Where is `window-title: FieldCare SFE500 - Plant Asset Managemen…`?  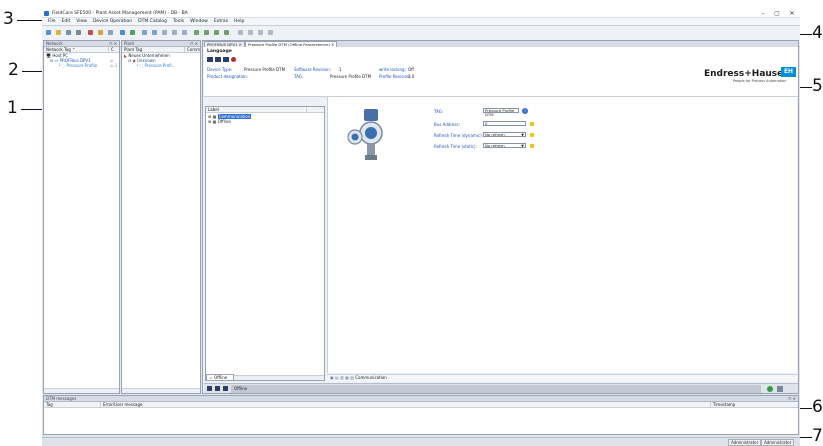
window-title: FieldCare SFE500 - Plant Asset Managemen… is located at coordinates (120, 13).